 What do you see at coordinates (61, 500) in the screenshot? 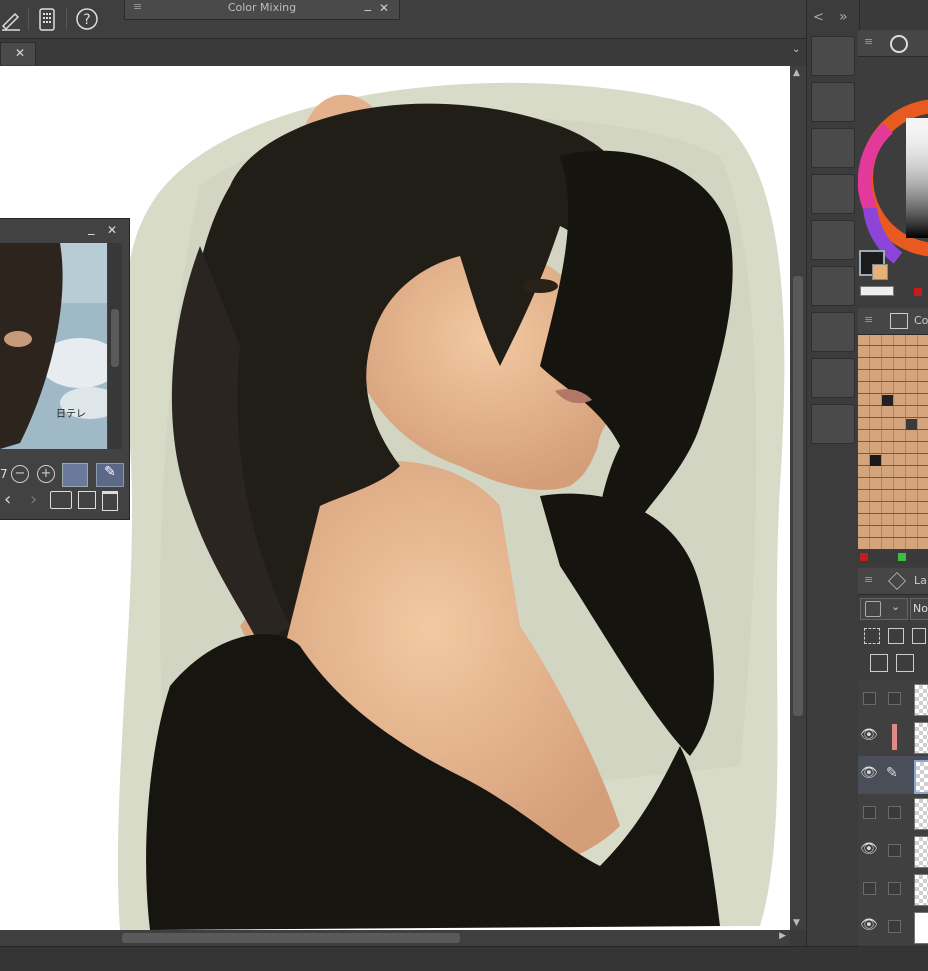
I see `open-folder-icon` at bounding box center [61, 500].